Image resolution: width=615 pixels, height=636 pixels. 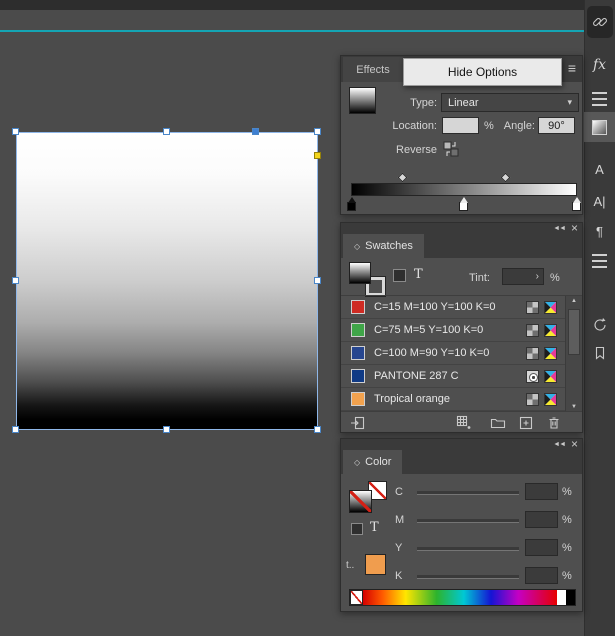 I want to click on channel-label-y: Y, so click(x=399, y=548).